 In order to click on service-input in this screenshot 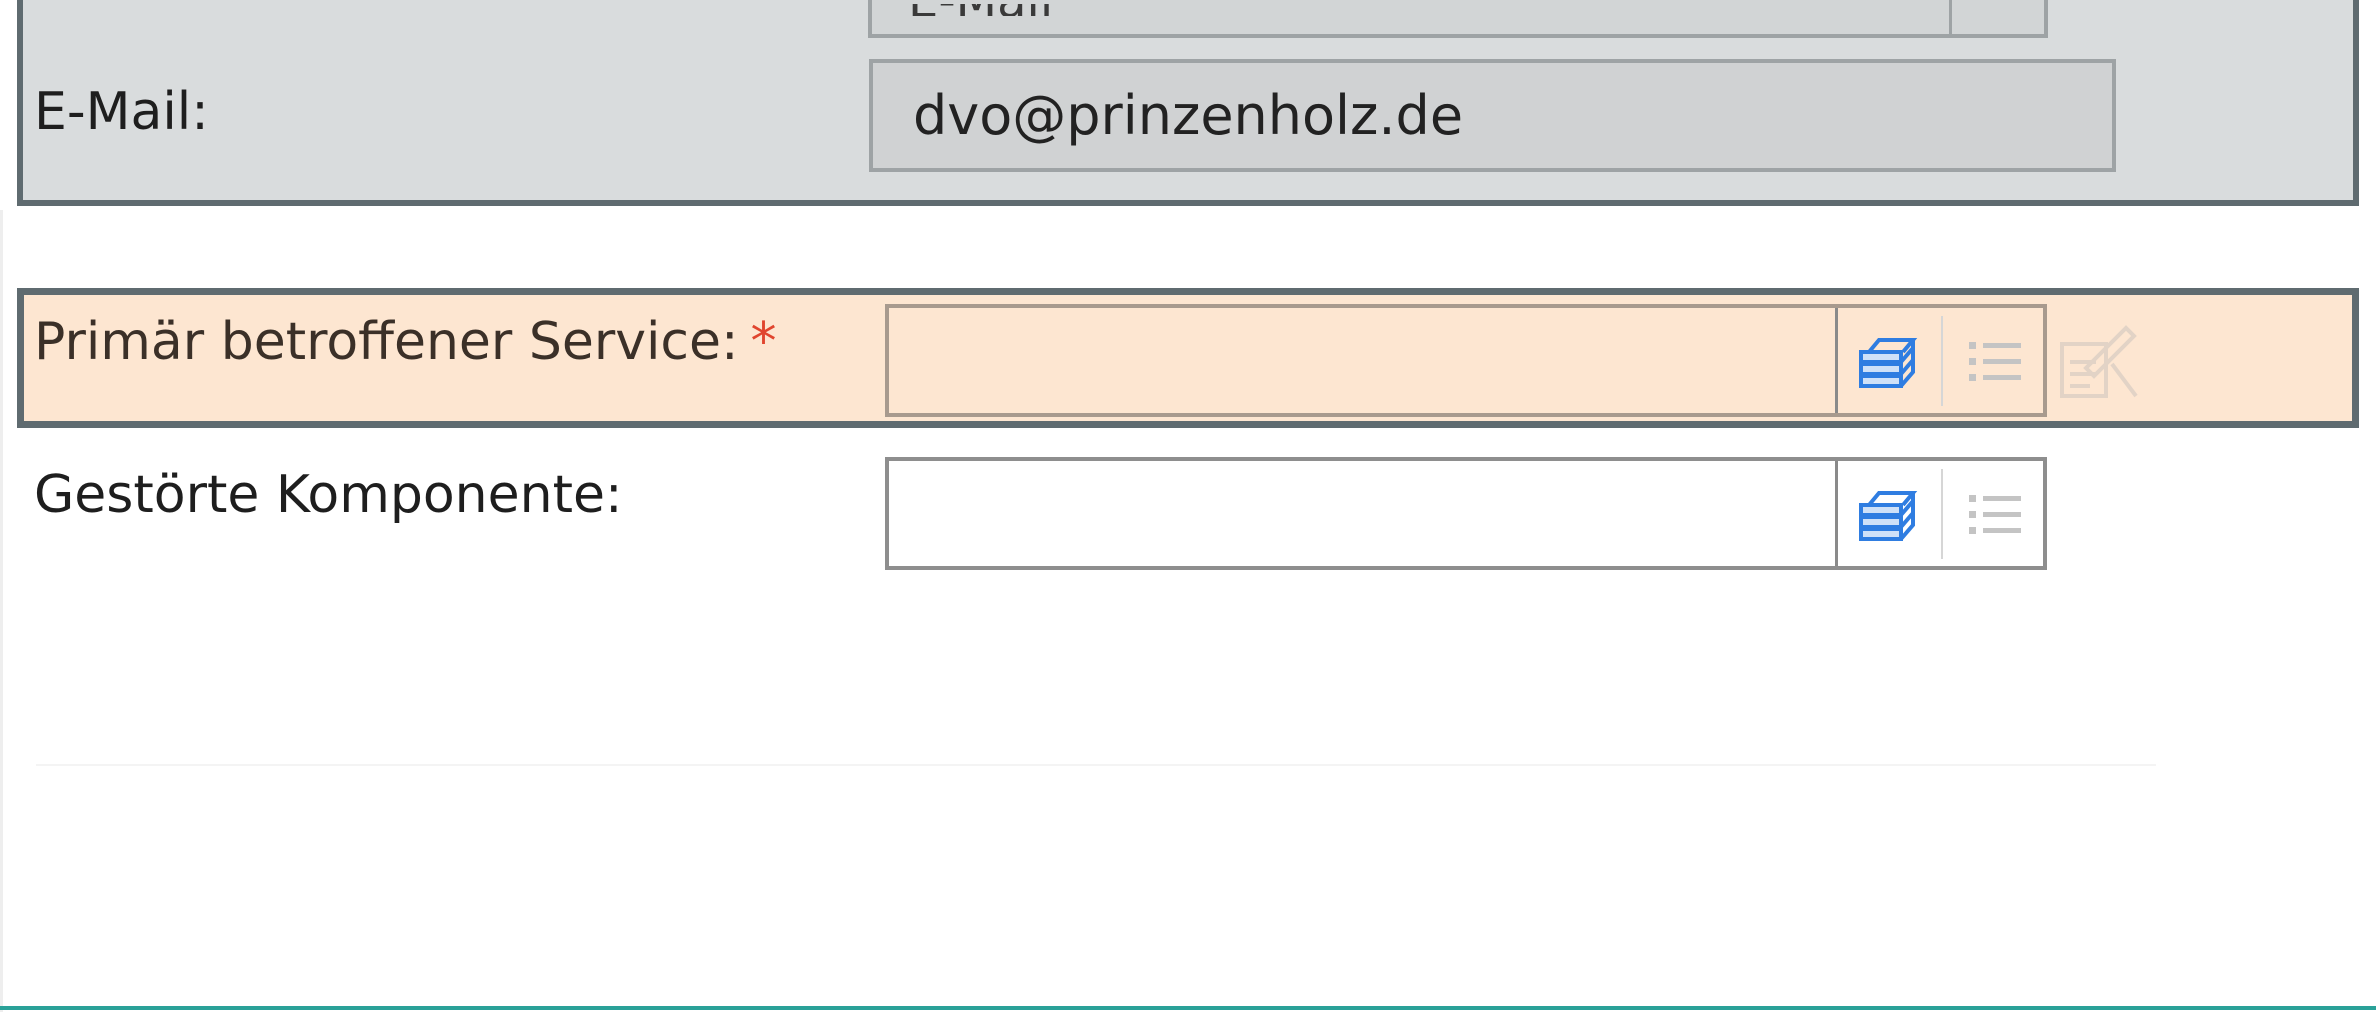, I will do `click(1359, 360)`.